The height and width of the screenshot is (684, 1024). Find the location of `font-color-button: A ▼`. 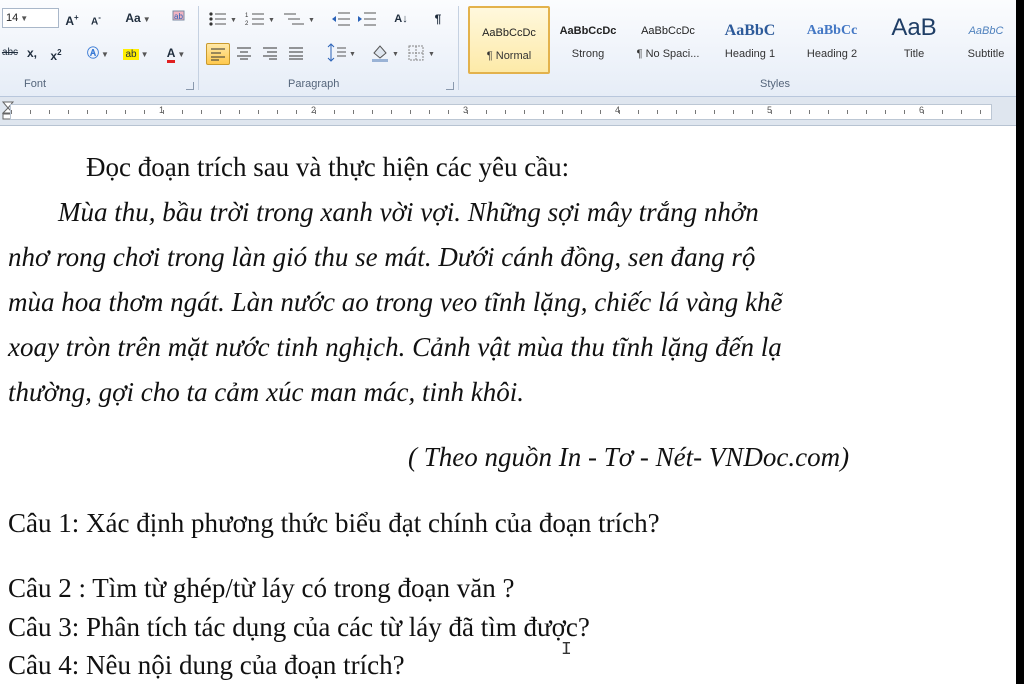

font-color-button: A ▼ is located at coordinates (176, 53).